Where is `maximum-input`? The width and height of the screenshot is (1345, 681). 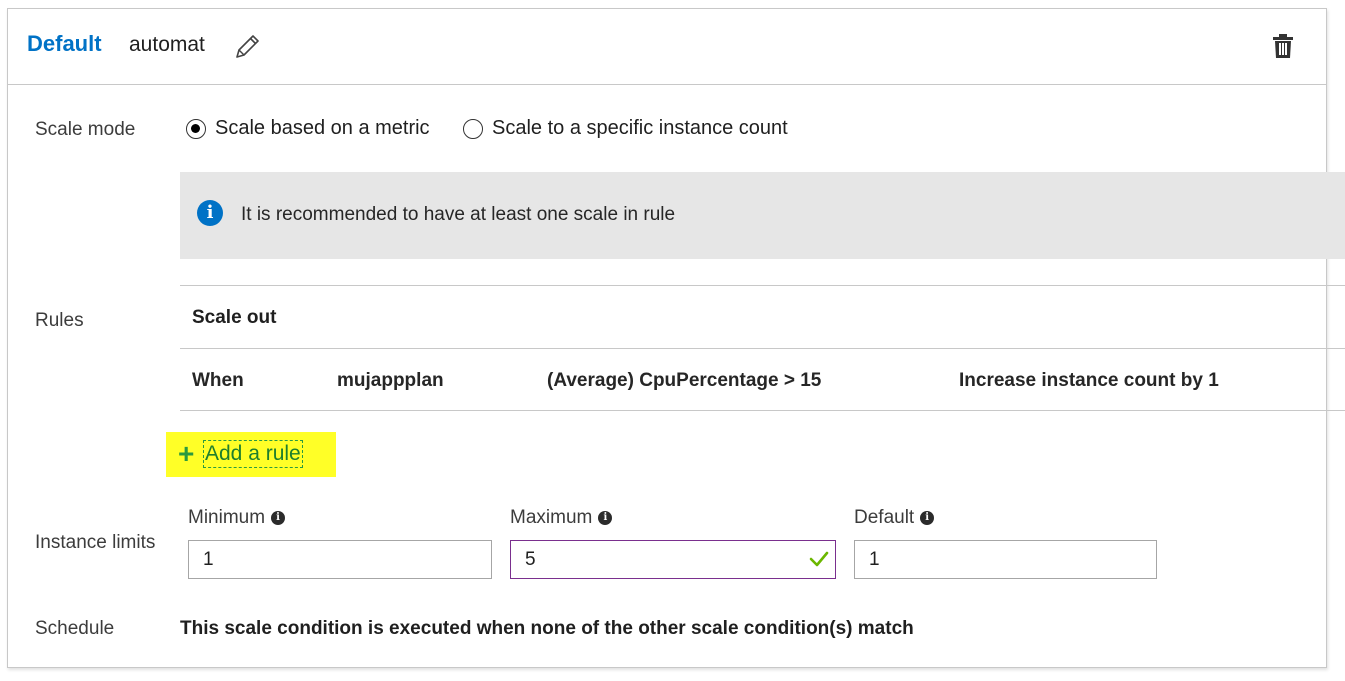
maximum-input is located at coordinates (673, 559).